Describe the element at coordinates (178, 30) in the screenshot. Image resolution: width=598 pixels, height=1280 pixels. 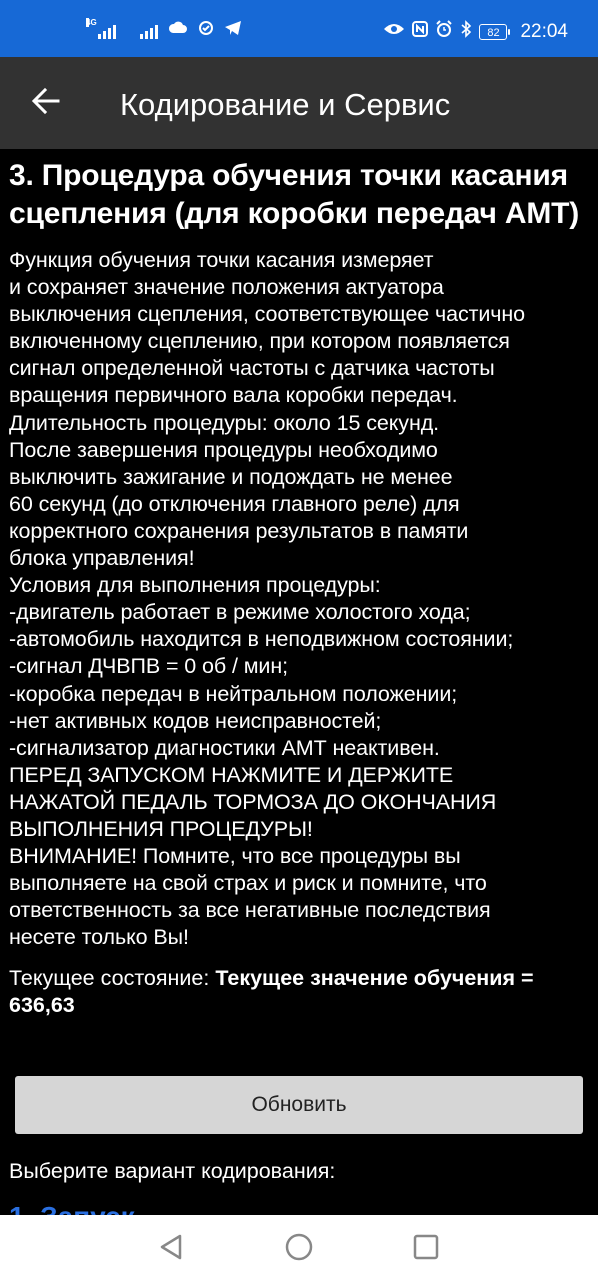
I see `cloud-icon` at that location.